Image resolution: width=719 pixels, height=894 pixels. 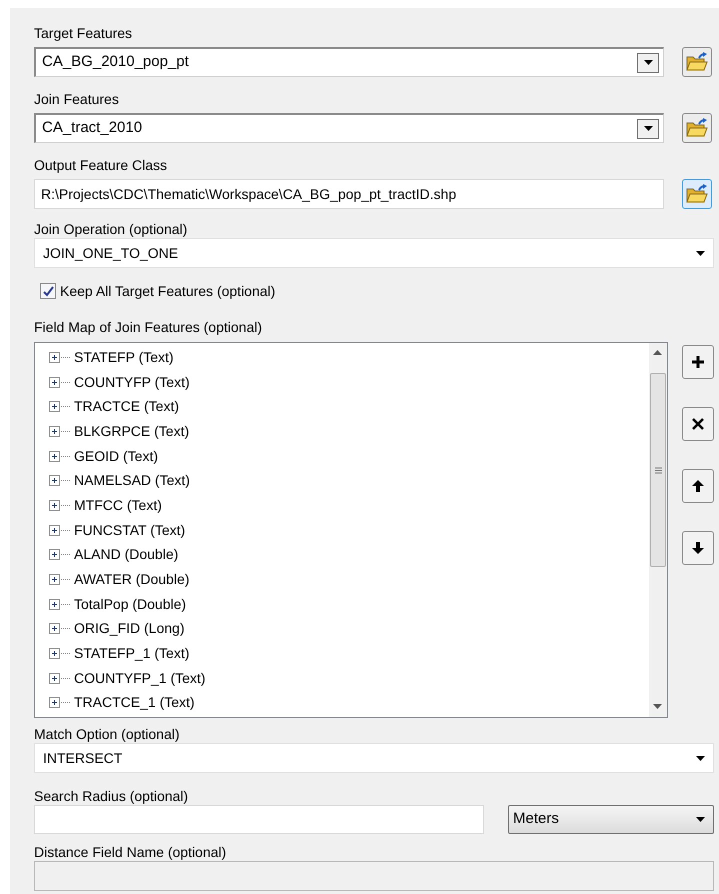 I want to click on dropdown-field: CA_tract_2010, so click(x=349, y=128).